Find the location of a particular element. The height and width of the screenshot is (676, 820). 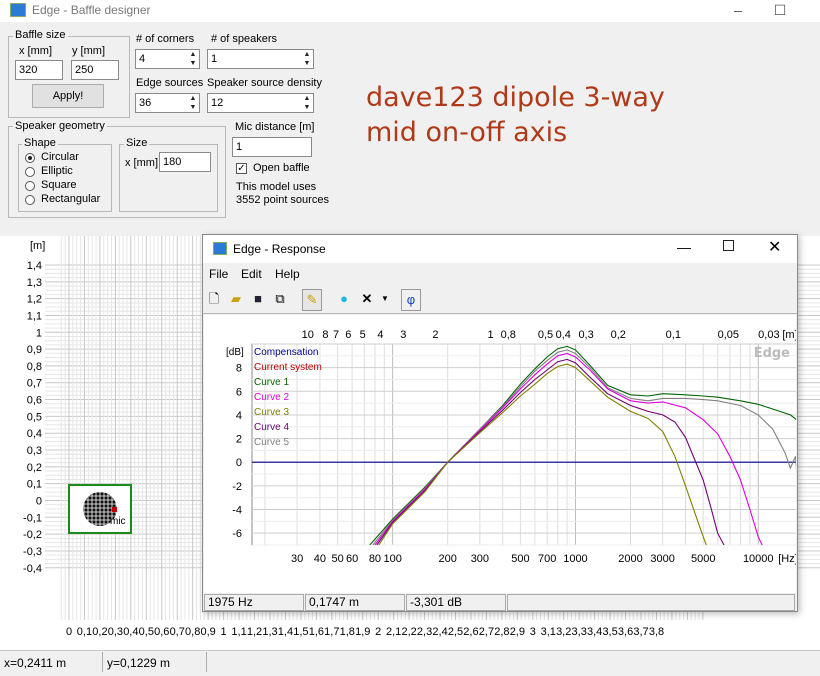

minimize-button: – is located at coordinates (738, 11).